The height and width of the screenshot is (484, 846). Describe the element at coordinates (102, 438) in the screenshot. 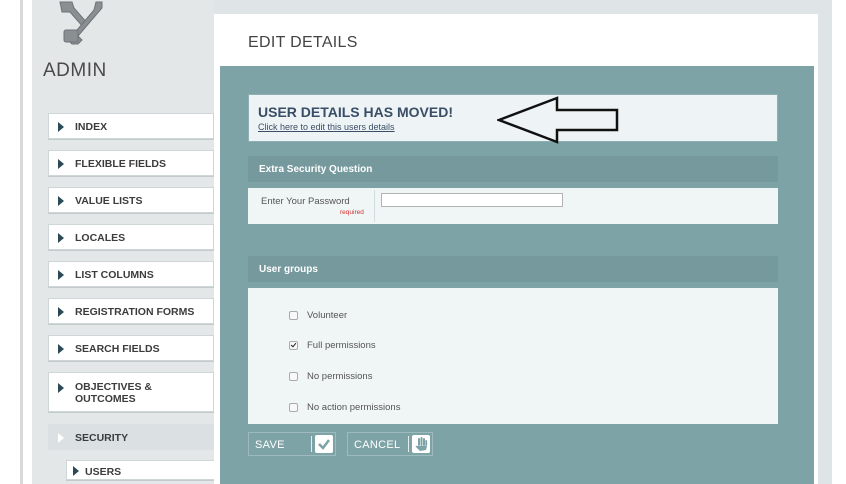

I see `sidebar-item-label: SECURITY` at that location.